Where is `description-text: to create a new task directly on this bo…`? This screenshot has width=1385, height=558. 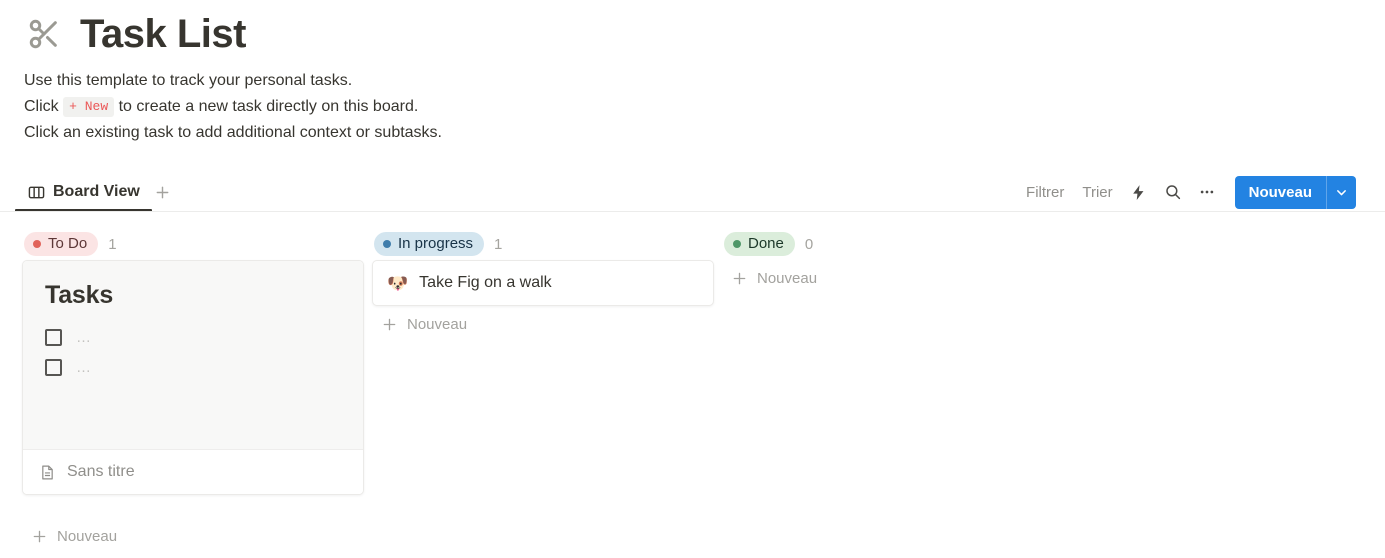 description-text: to create a new task directly on this bo… is located at coordinates (266, 106).